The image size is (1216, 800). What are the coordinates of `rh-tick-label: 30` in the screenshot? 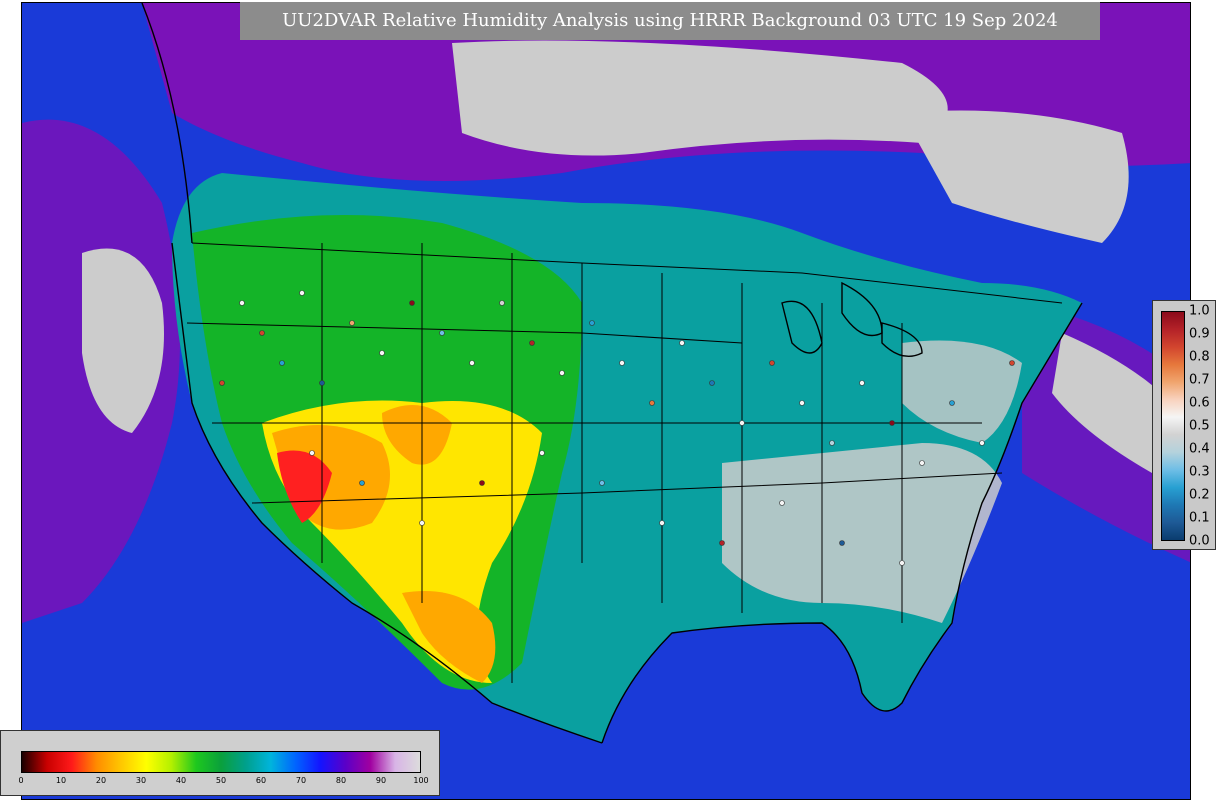 It's located at (141, 780).